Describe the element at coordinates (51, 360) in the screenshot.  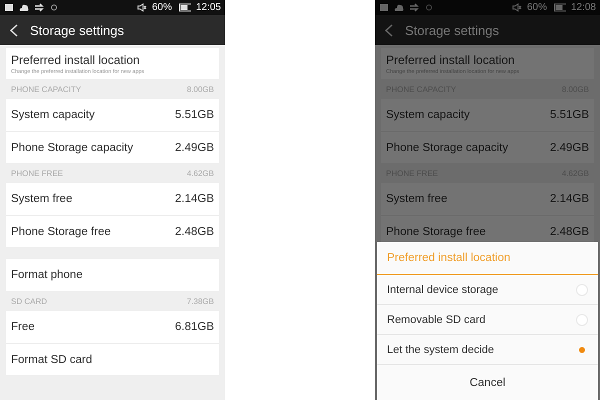
I see `row-label: Format SD card` at that location.